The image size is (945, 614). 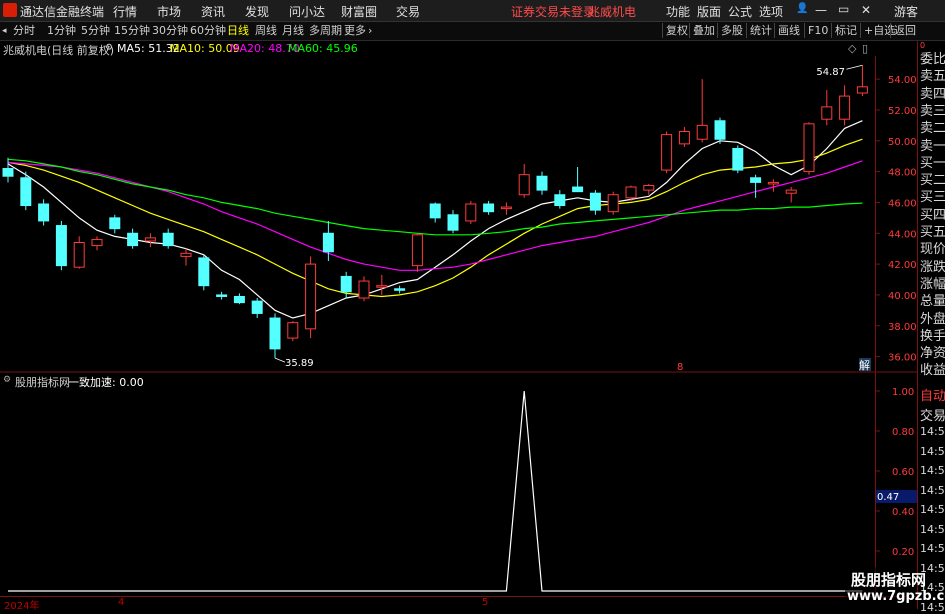 I want to click on menu-shichang: 市场, so click(x=169, y=11).